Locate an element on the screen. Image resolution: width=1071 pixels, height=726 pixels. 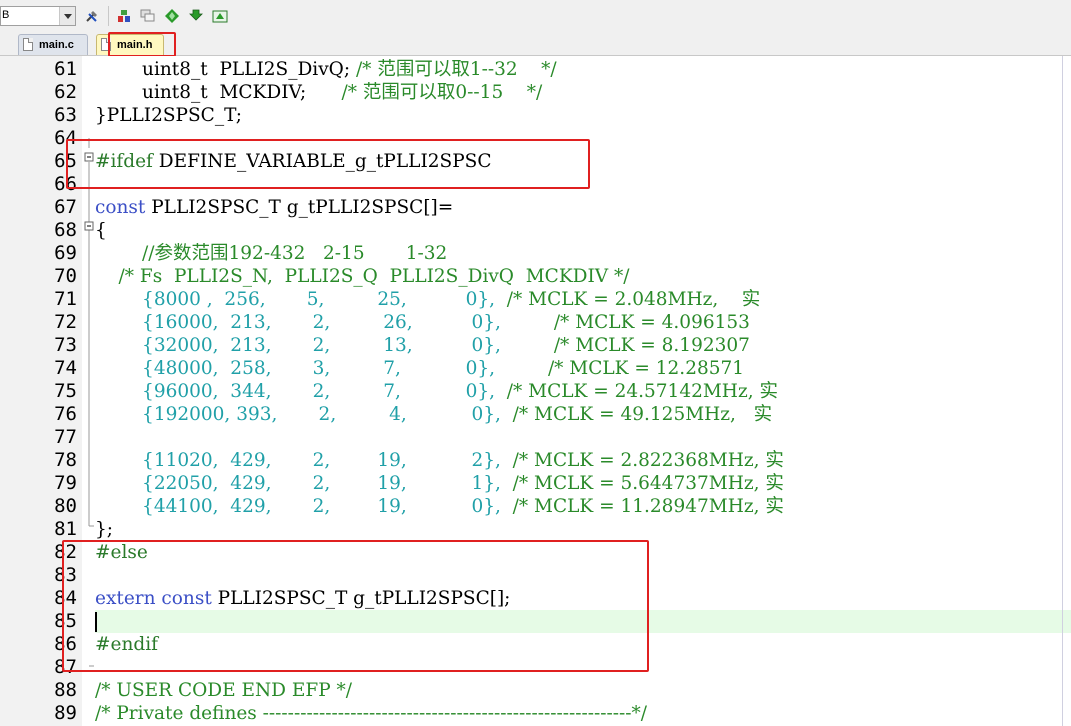
build-tools-icon is located at coordinates (92, 16).